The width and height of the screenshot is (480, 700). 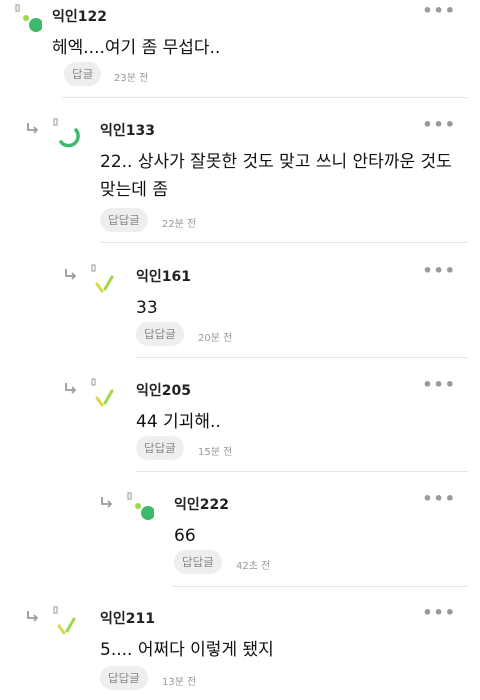 I want to click on comment-time: 15분 전, so click(x=215, y=452).